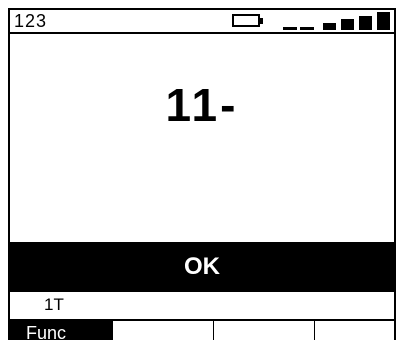  Describe the element at coordinates (354, 330) in the screenshot. I see `function-key-4-button` at that location.